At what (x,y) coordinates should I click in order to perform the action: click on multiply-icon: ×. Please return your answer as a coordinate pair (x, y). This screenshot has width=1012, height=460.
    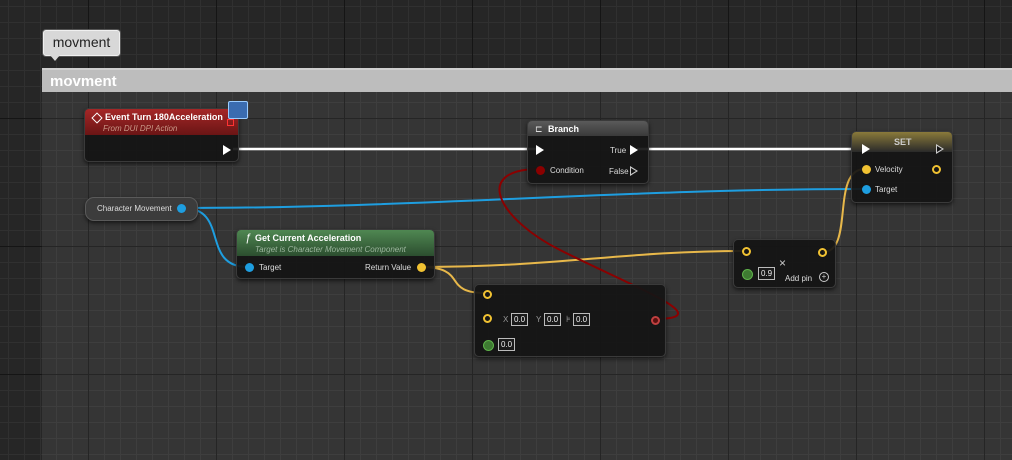
    Looking at the image, I should click on (783, 263).